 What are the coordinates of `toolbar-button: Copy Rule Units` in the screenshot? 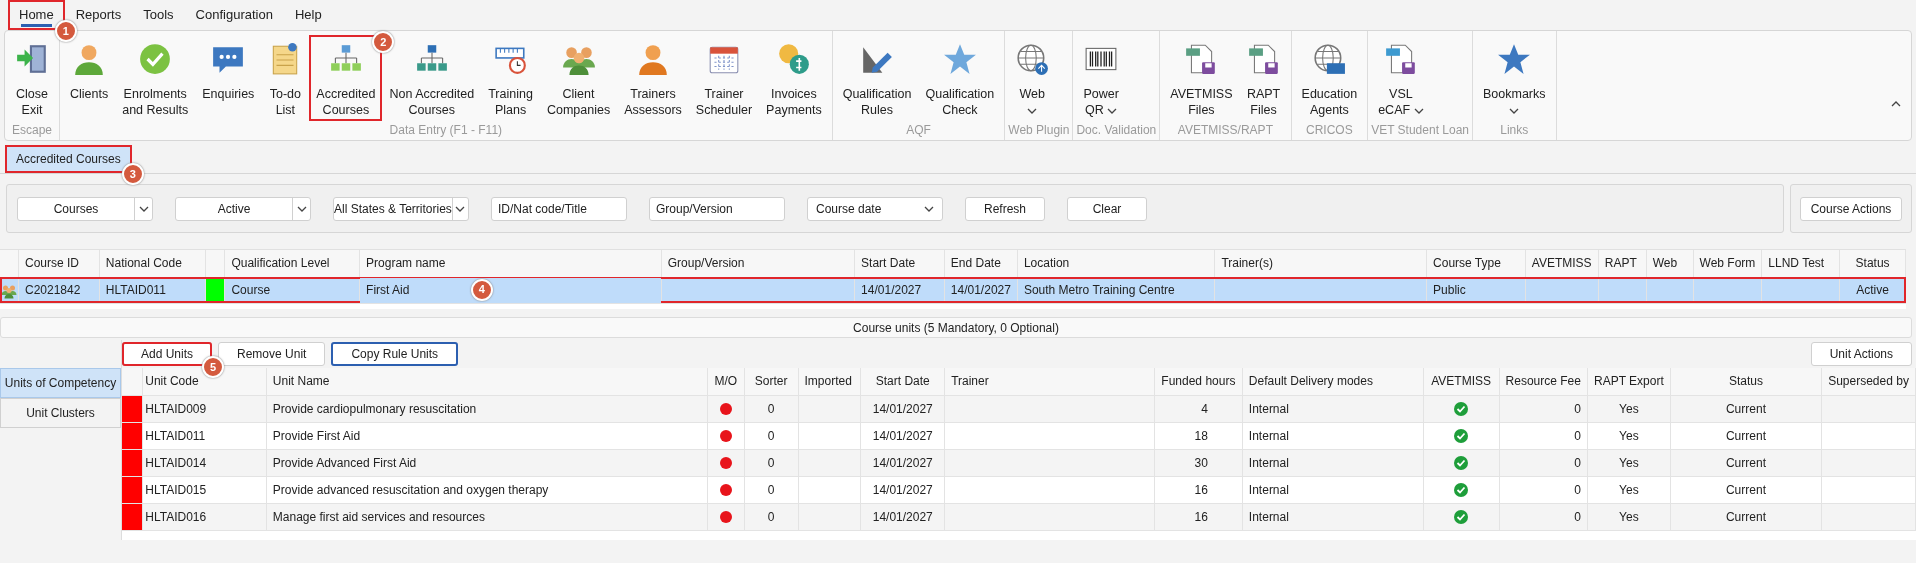 It's located at (395, 354).